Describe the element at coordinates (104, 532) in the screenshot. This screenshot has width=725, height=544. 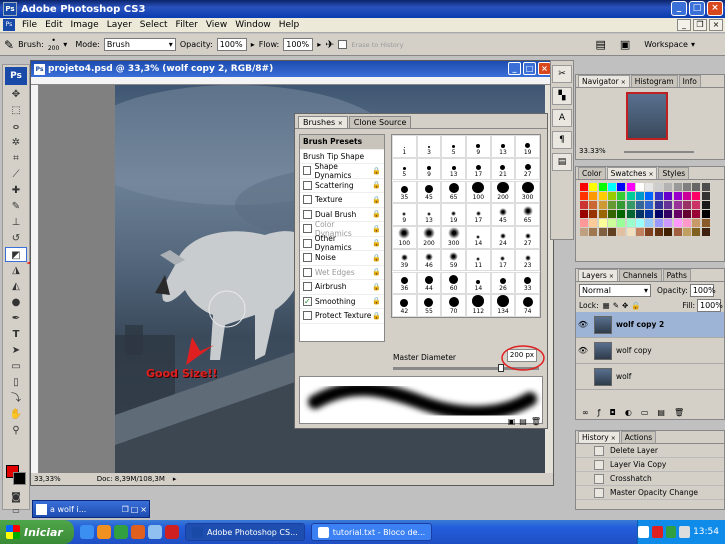
I see `media-player-icon` at that location.